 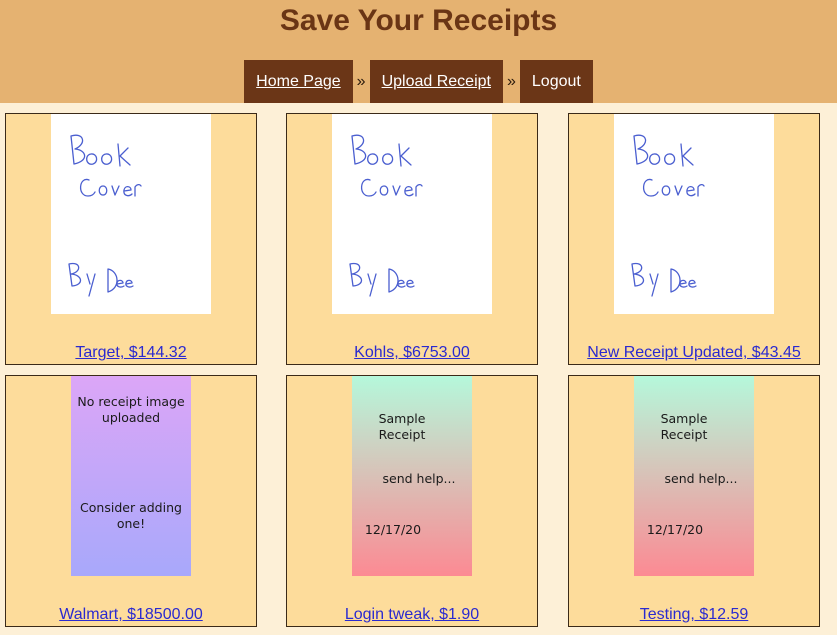 I want to click on placeholder-text: No receipt image uploaded, so click(x=131, y=409).